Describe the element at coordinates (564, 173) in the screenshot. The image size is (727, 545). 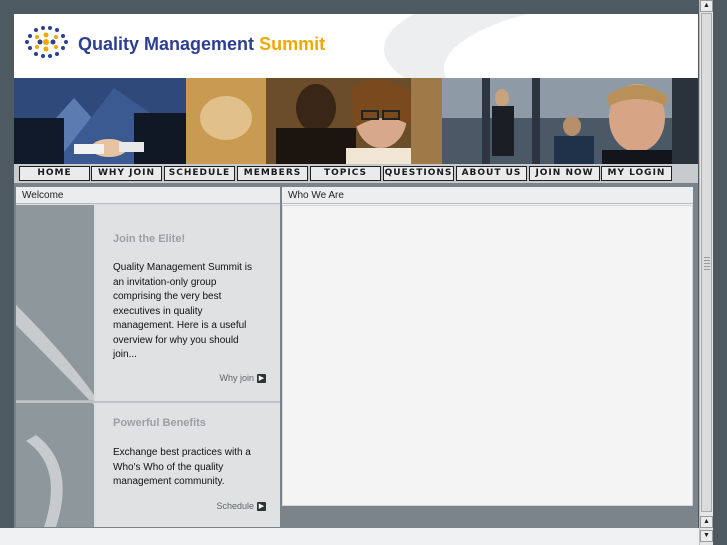
I see `nav-join-now: Join Now` at that location.